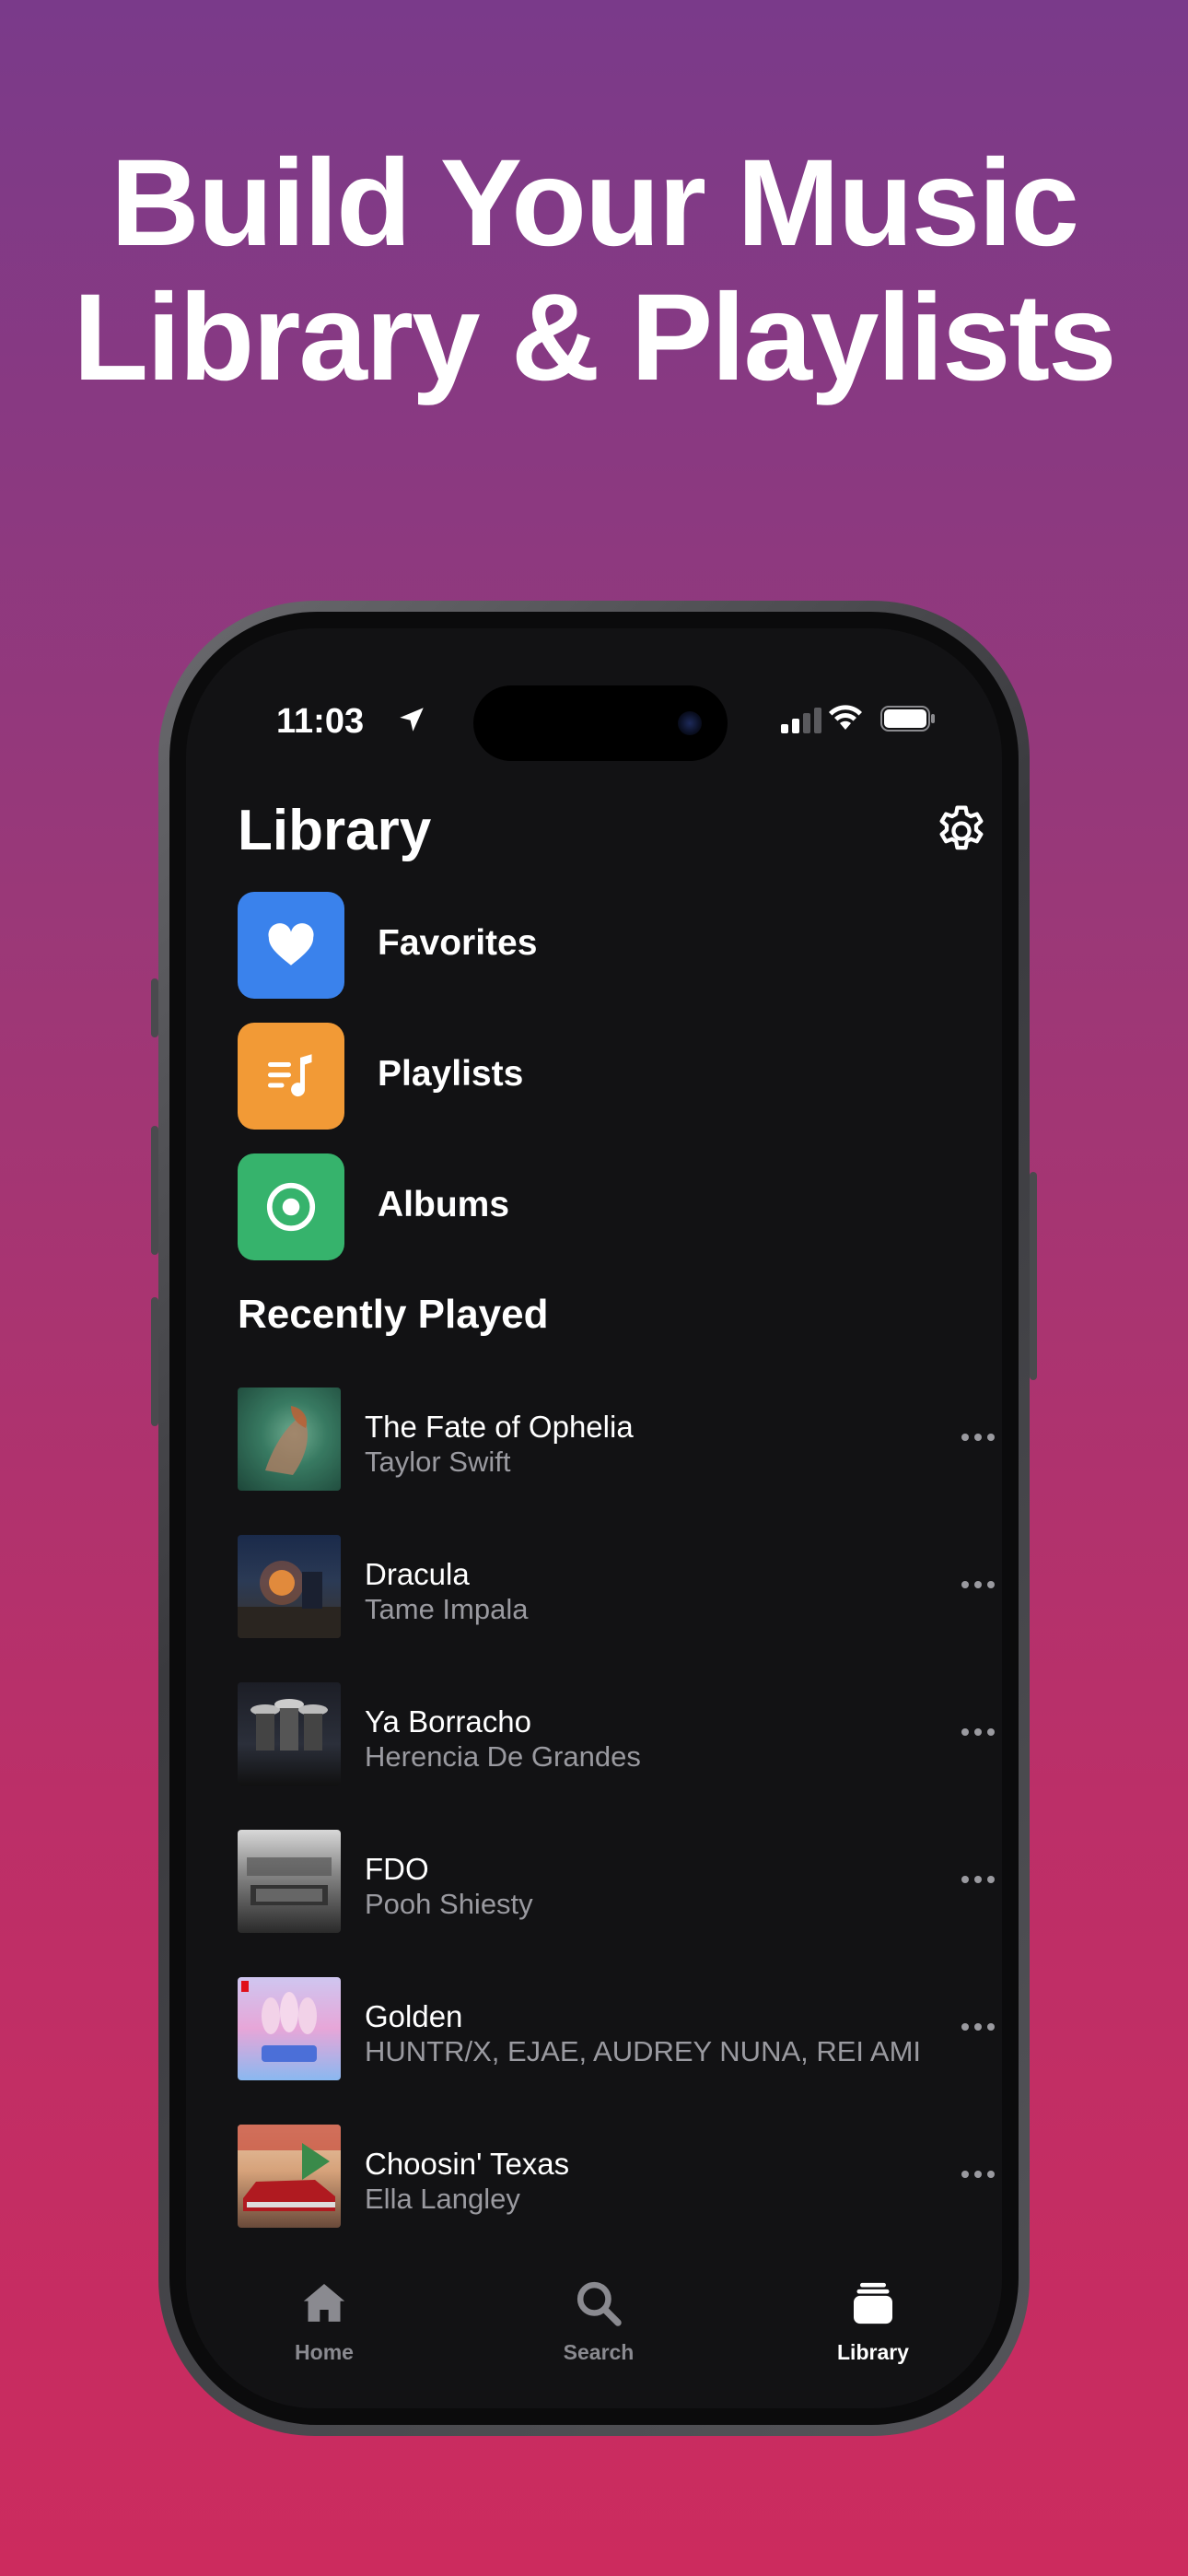 This screenshot has width=1188, height=2576. Describe the element at coordinates (845, 717) in the screenshot. I see `wifi-icon` at that location.